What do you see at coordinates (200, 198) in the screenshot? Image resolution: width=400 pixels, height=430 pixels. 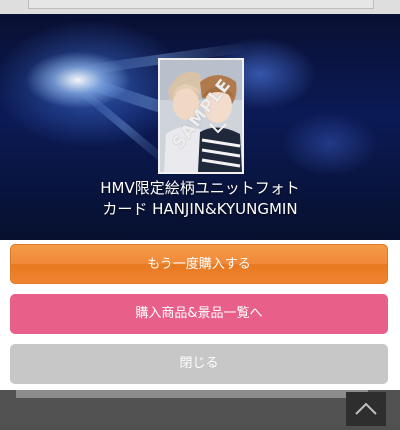 I see `prize-title: HMV限定絵柄ユニットフォトカード HANJIN&KYUNGMIN` at bounding box center [200, 198].